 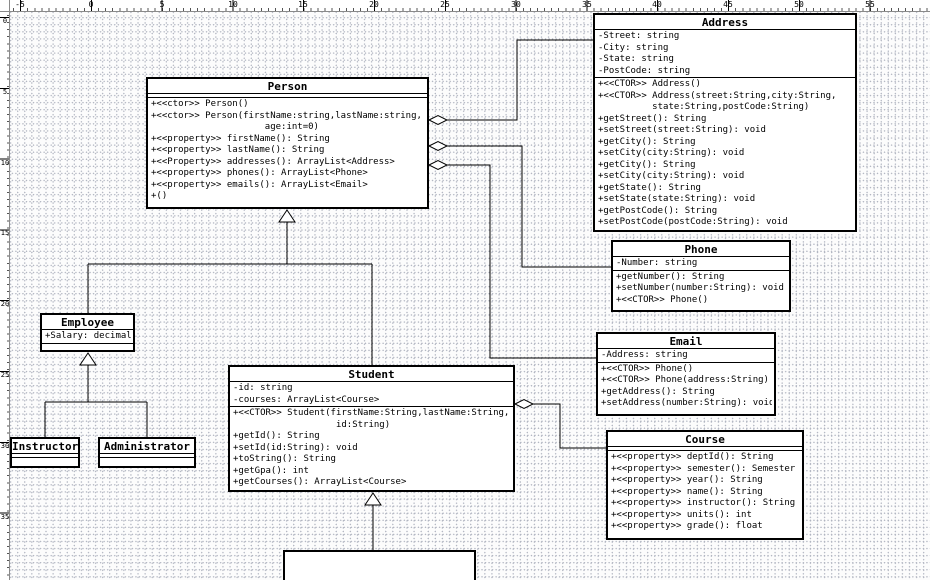 I want to click on method-row: +getStreet(): String, so click(x=652, y=118).